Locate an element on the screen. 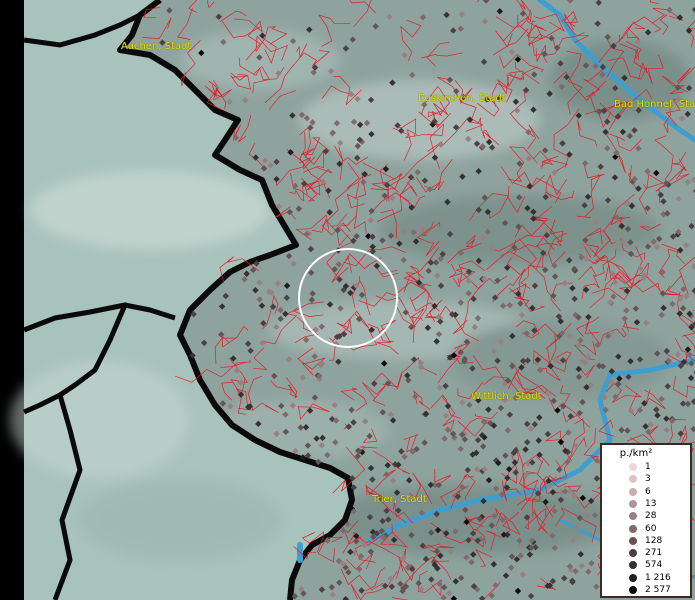  legend-label: 3 is located at coordinates (648, 479).